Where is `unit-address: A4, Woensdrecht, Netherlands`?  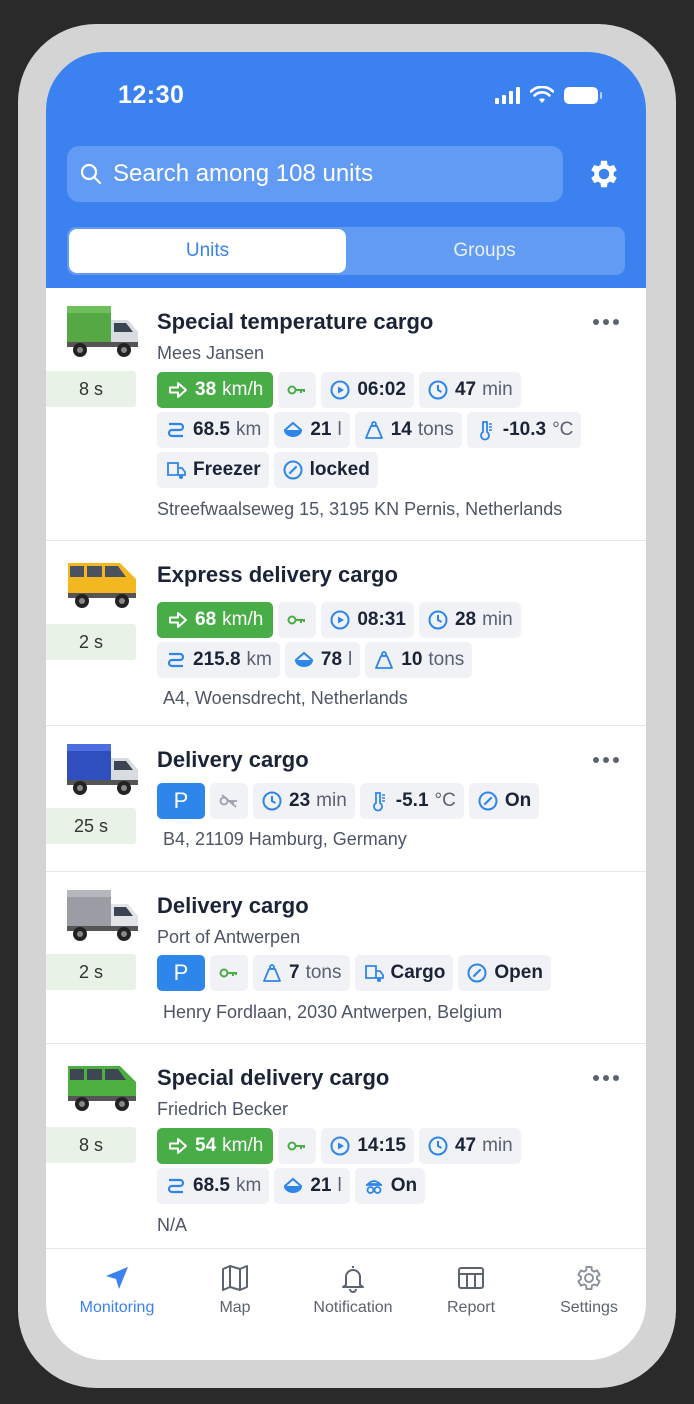 unit-address: A4, Woensdrecht, Netherlands is located at coordinates (285, 698).